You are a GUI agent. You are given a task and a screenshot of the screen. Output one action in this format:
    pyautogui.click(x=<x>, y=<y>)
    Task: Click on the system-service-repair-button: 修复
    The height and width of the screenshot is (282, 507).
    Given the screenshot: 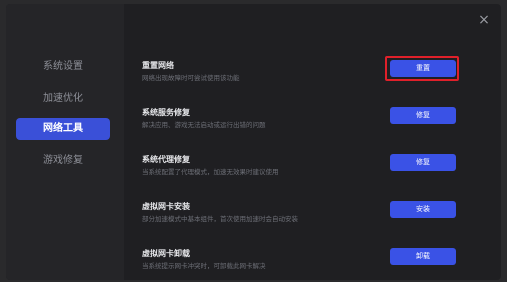 What is the action you would take?
    pyautogui.click(x=423, y=115)
    